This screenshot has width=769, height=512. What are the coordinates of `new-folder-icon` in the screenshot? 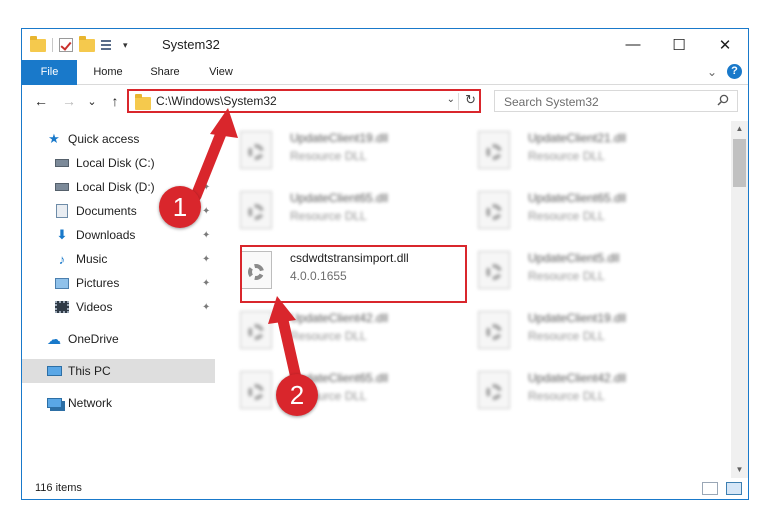 It's located at (87, 43).